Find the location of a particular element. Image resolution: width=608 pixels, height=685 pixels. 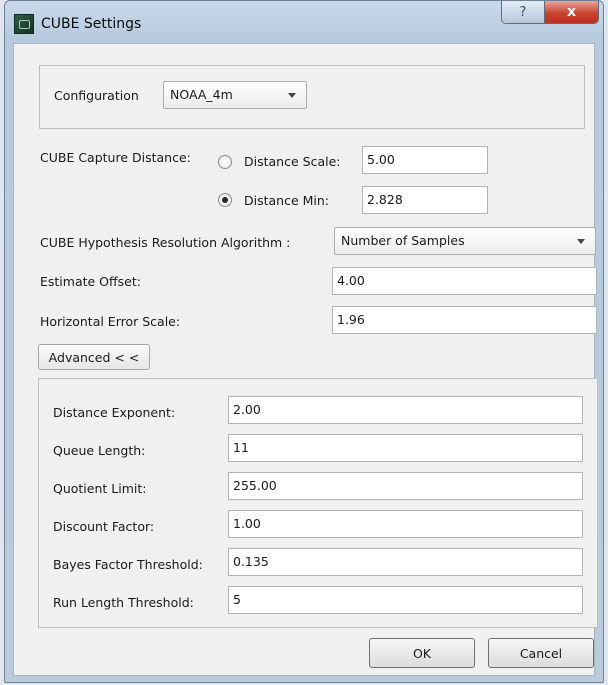

title-buttons: ? x is located at coordinates (550, 12).